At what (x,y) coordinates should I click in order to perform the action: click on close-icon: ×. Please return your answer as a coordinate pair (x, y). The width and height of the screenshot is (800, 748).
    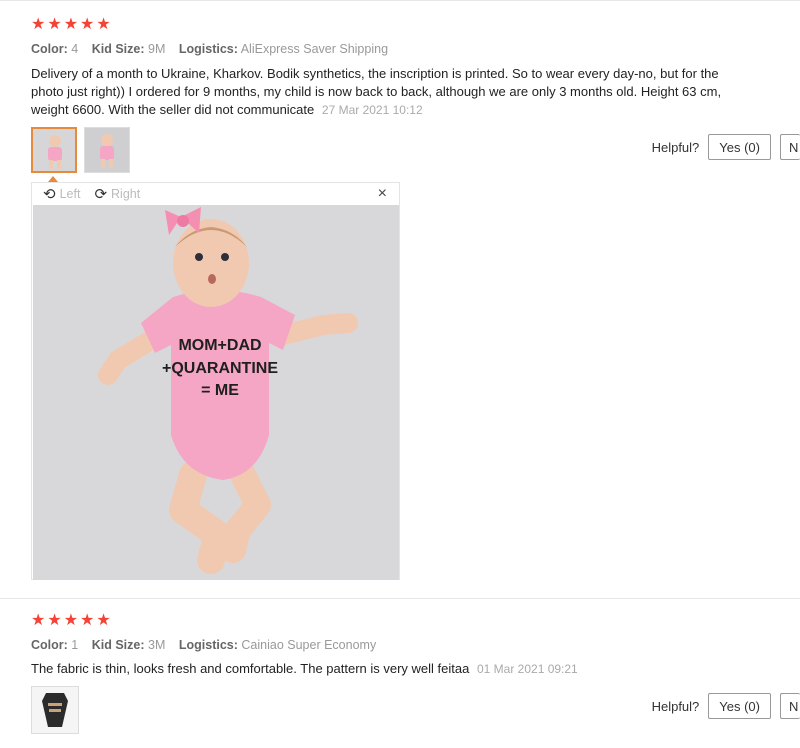
    Looking at the image, I should click on (382, 194).